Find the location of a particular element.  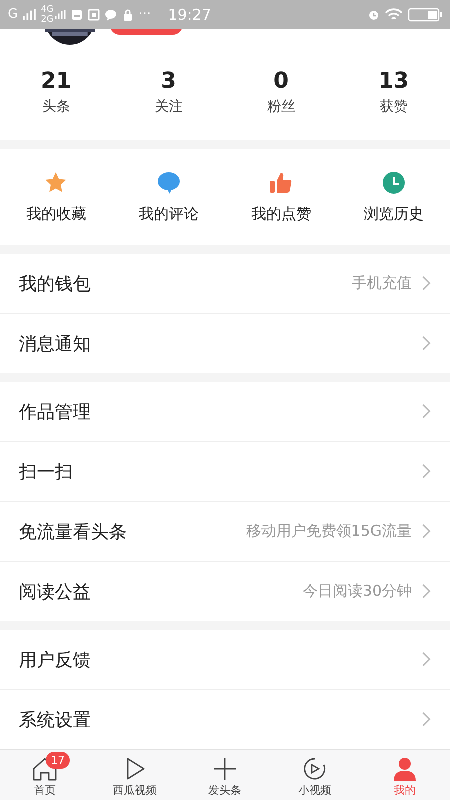

star-icon is located at coordinates (56, 182).